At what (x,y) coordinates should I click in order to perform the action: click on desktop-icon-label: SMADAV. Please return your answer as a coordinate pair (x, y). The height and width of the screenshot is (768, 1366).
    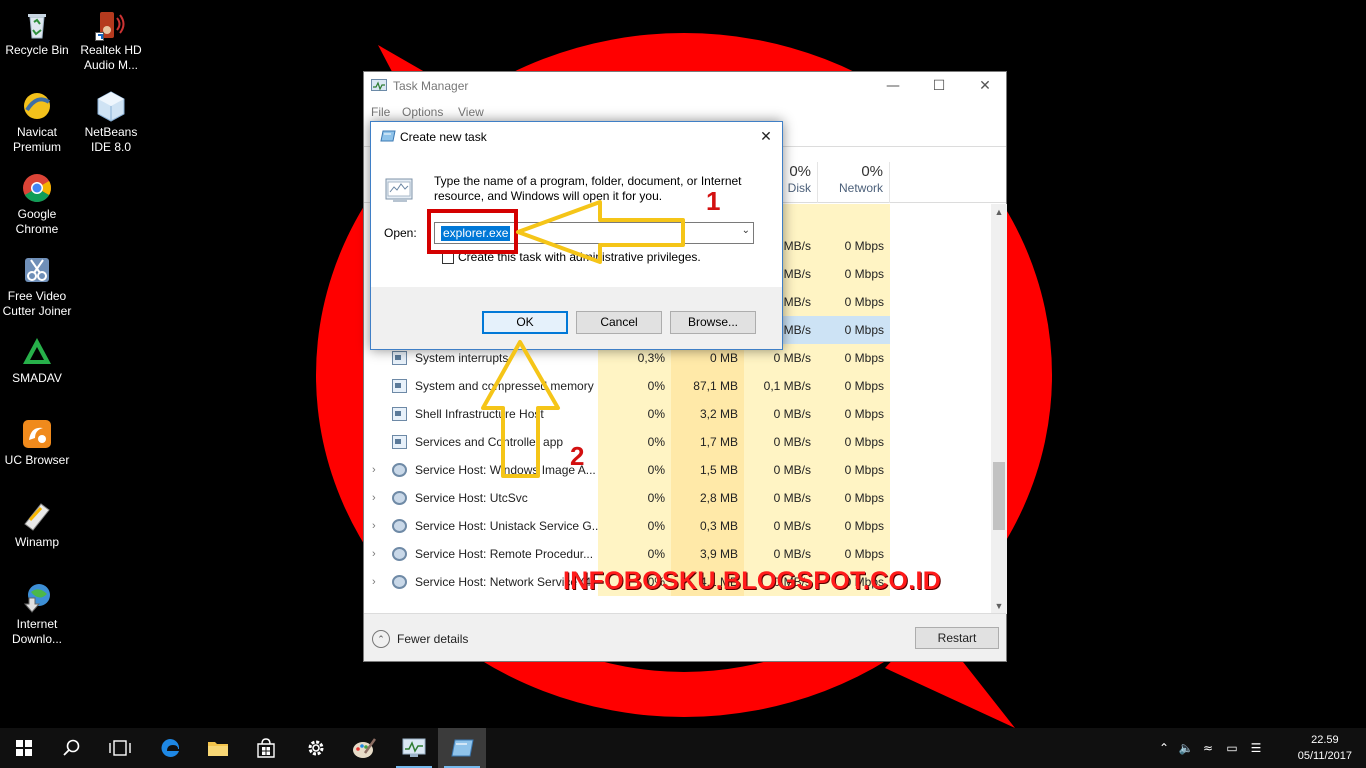
    Looking at the image, I should click on (37, 378).